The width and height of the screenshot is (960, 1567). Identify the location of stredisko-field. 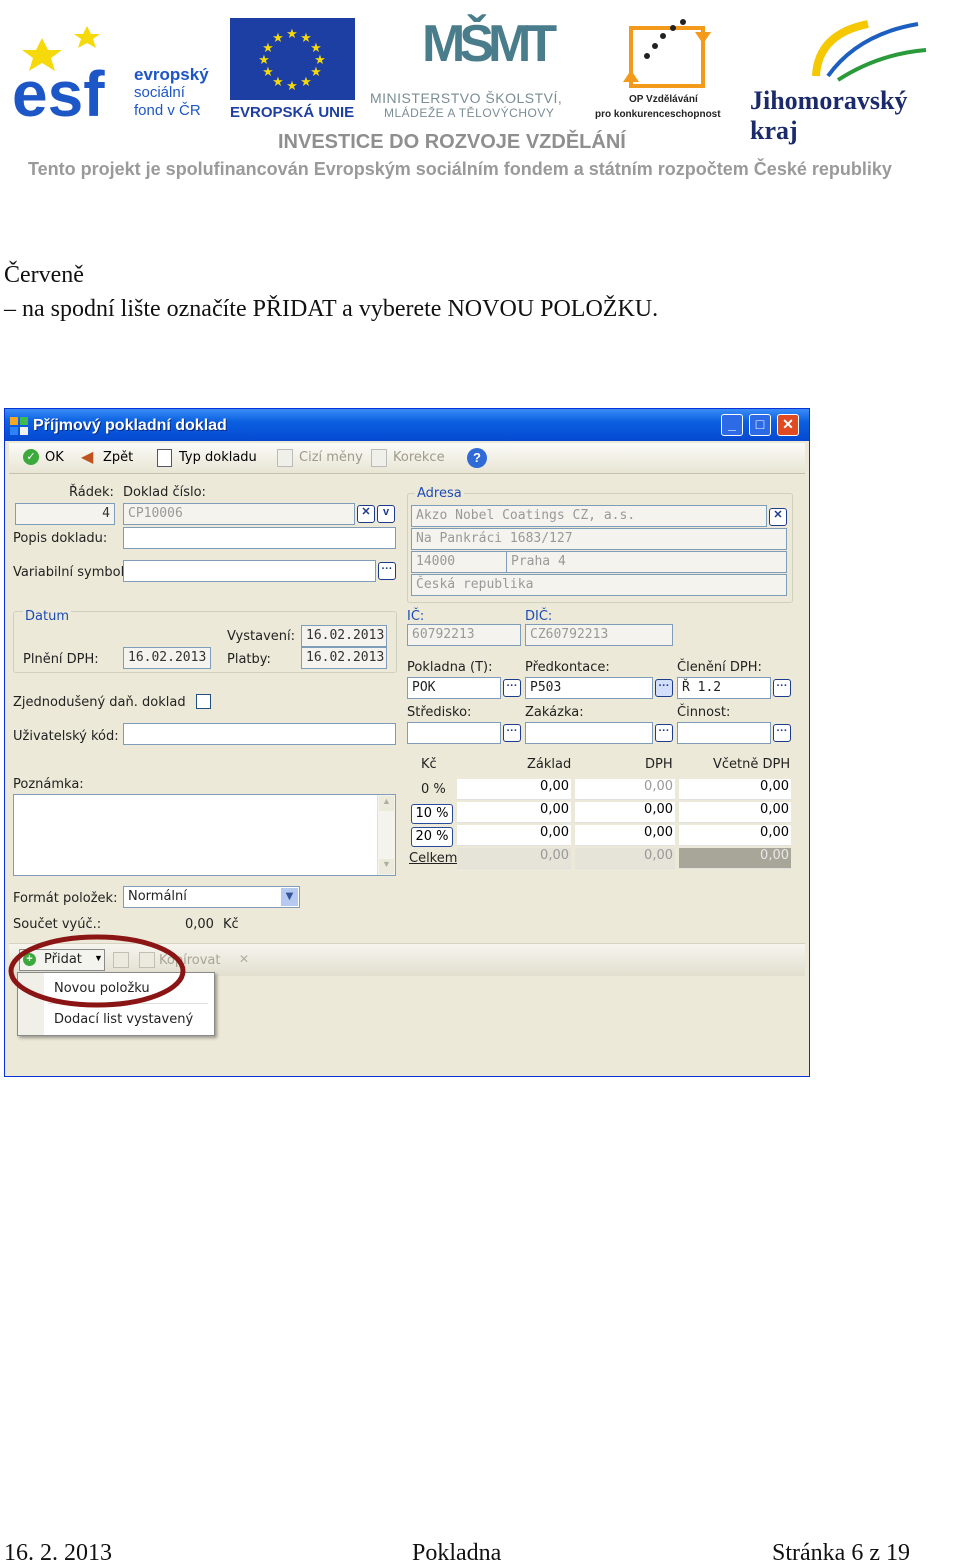
(454, 733).